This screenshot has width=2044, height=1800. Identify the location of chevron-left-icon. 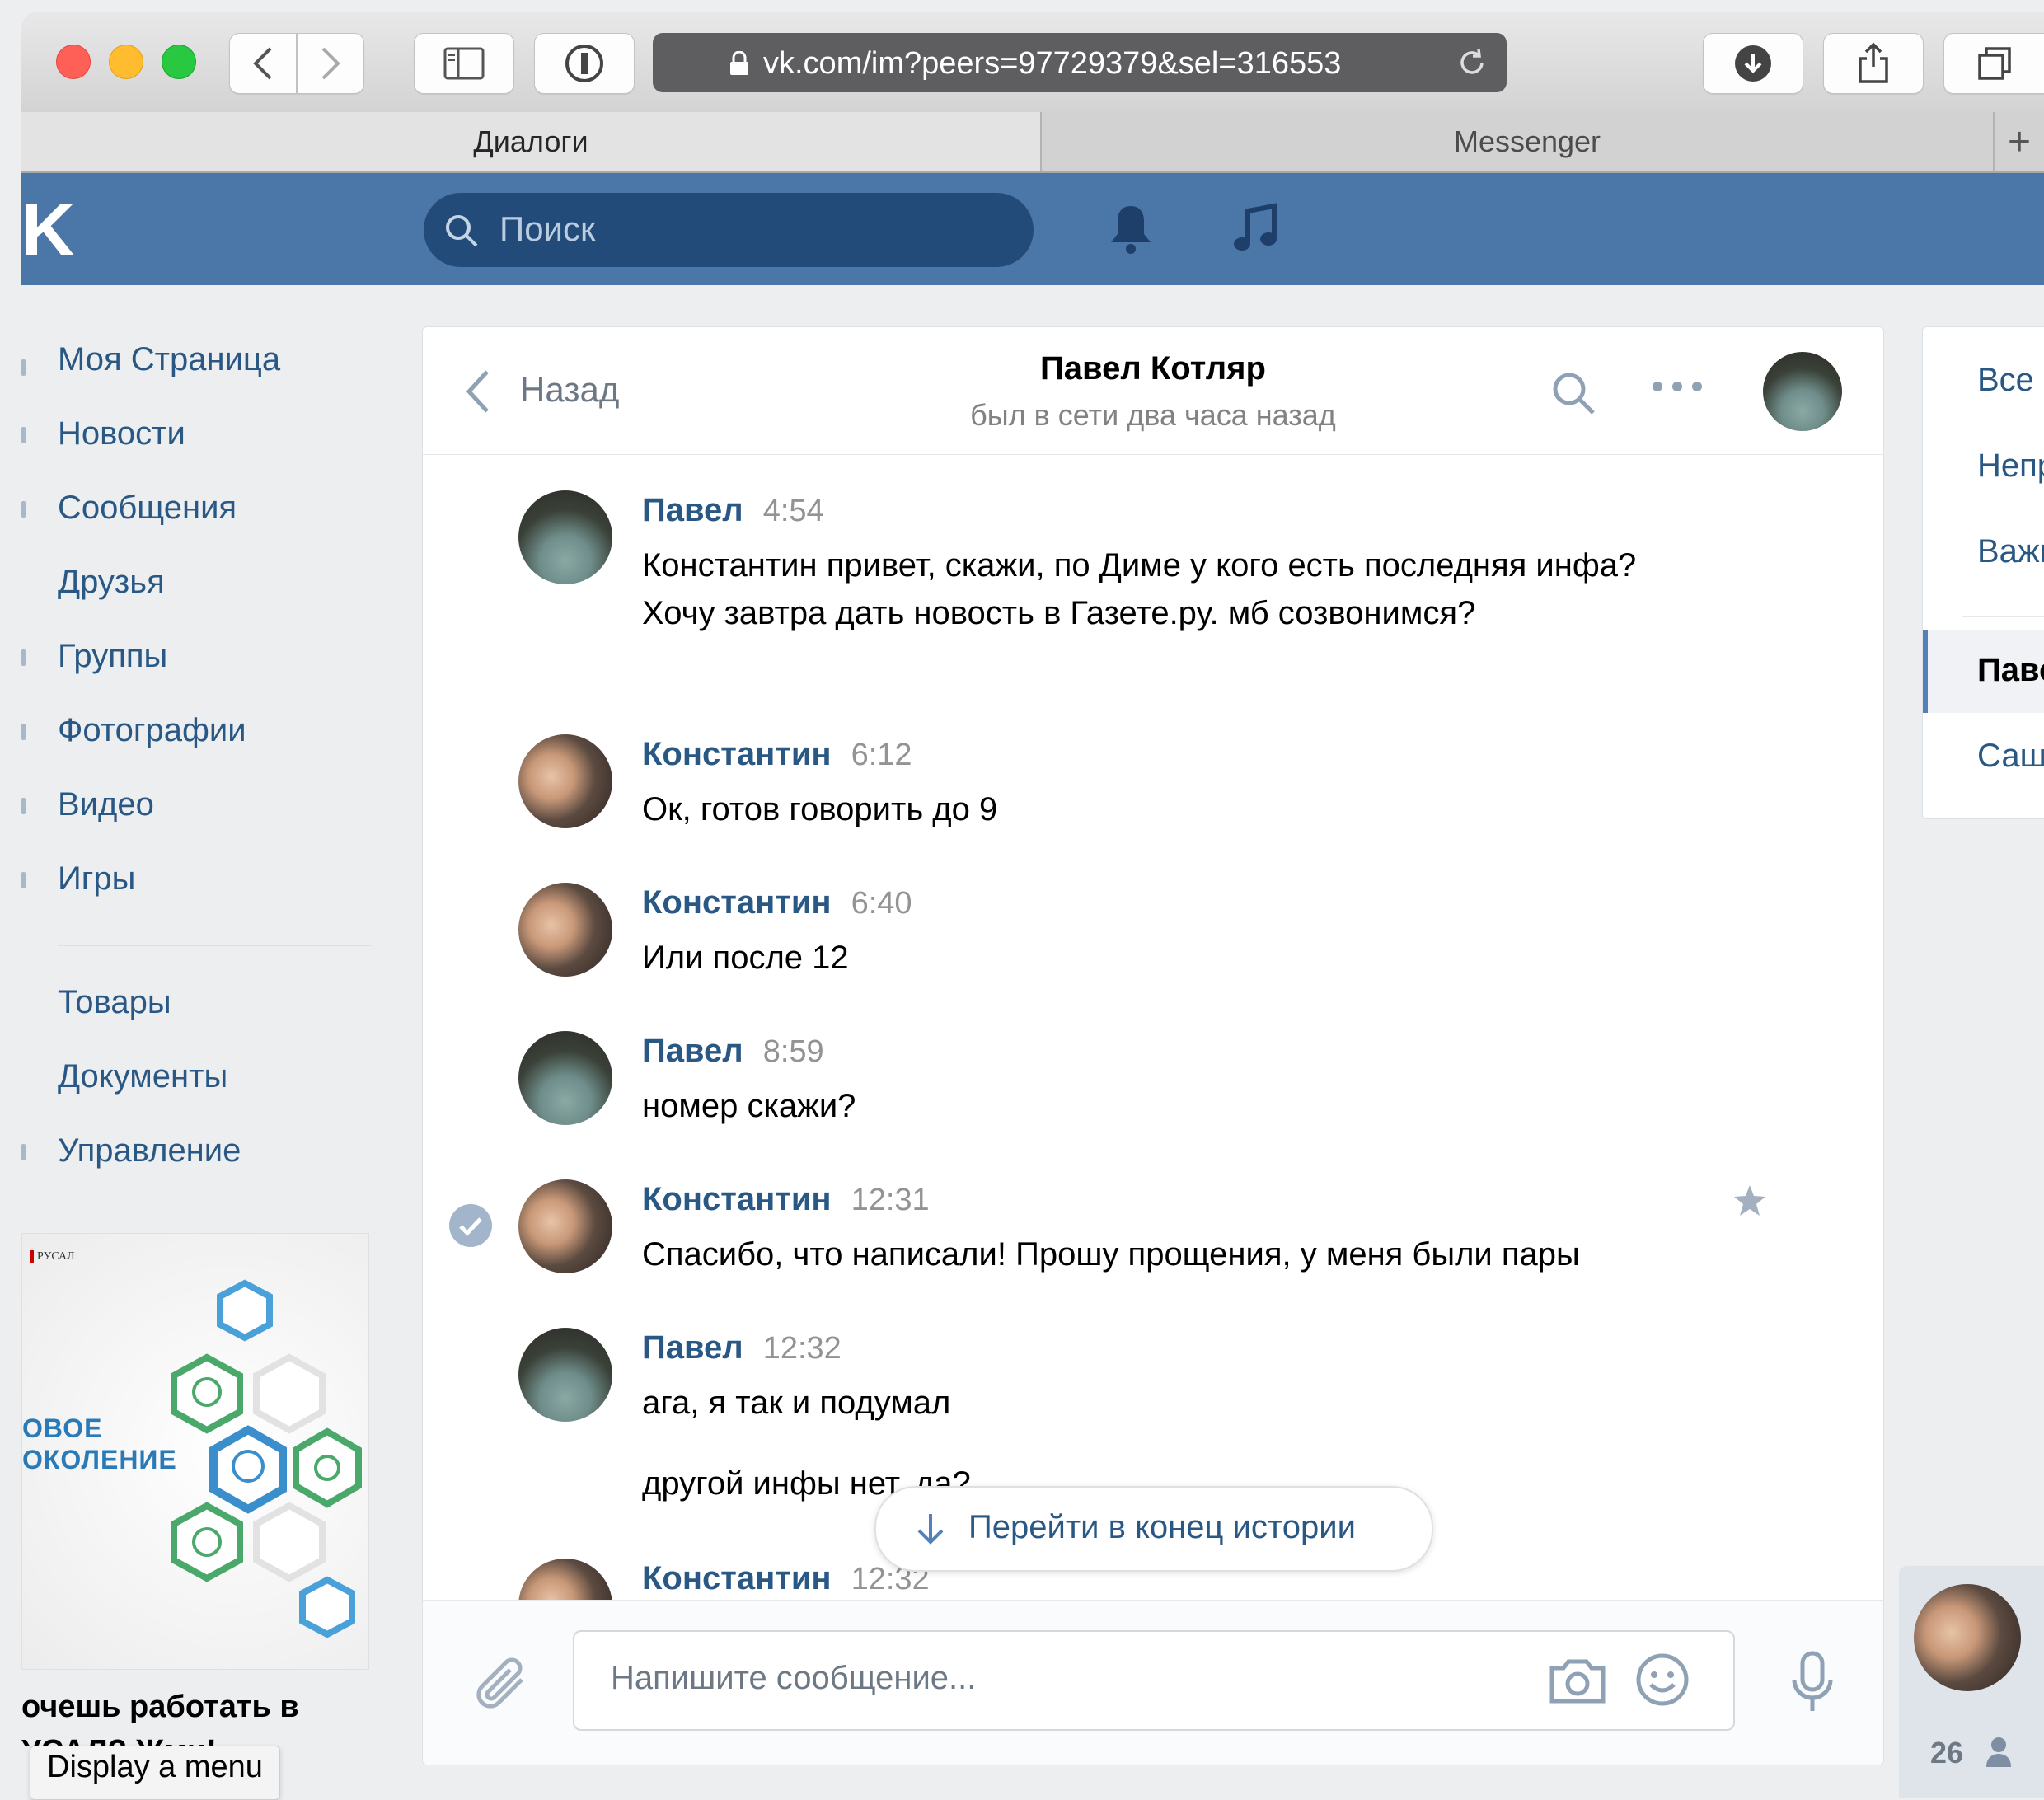
(262, 63).